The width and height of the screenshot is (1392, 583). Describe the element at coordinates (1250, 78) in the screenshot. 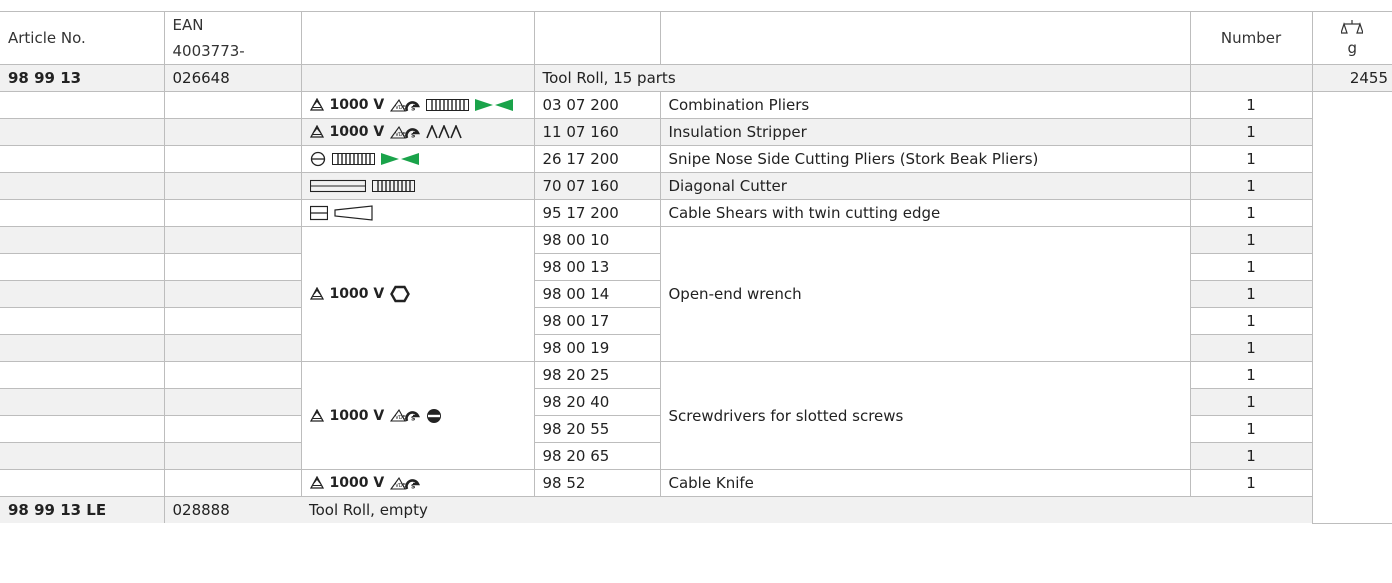

I see `quantity-cell` at that location.